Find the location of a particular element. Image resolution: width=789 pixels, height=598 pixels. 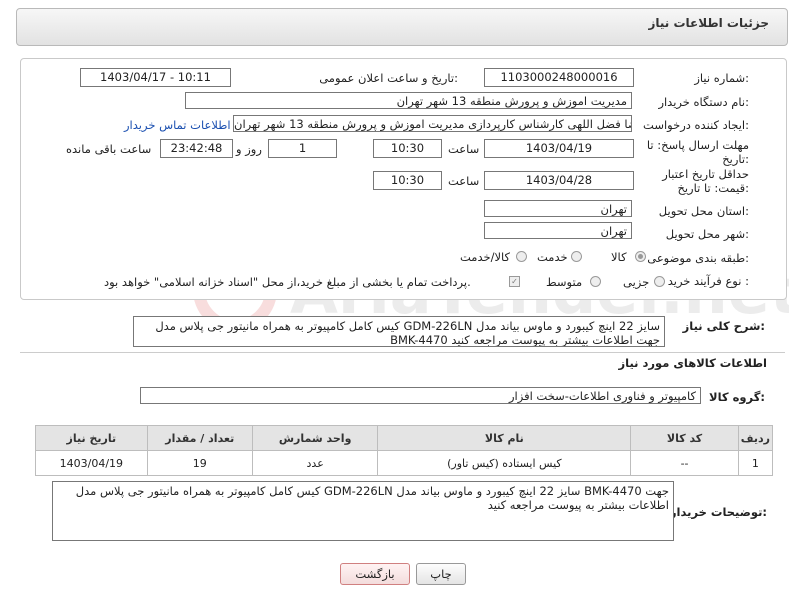

validity-label: حداقل تاریخ اعتبار قیمت: تا تاریخ: is located at coordinates (705, 181).